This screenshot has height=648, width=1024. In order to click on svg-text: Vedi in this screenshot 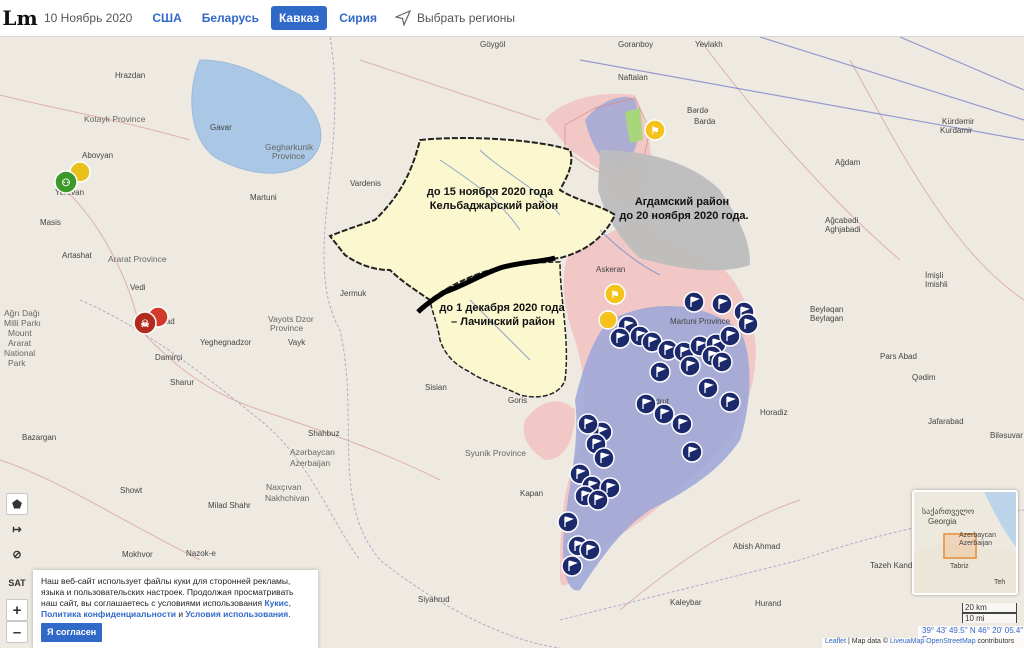, I will do `click(138, 287)`.